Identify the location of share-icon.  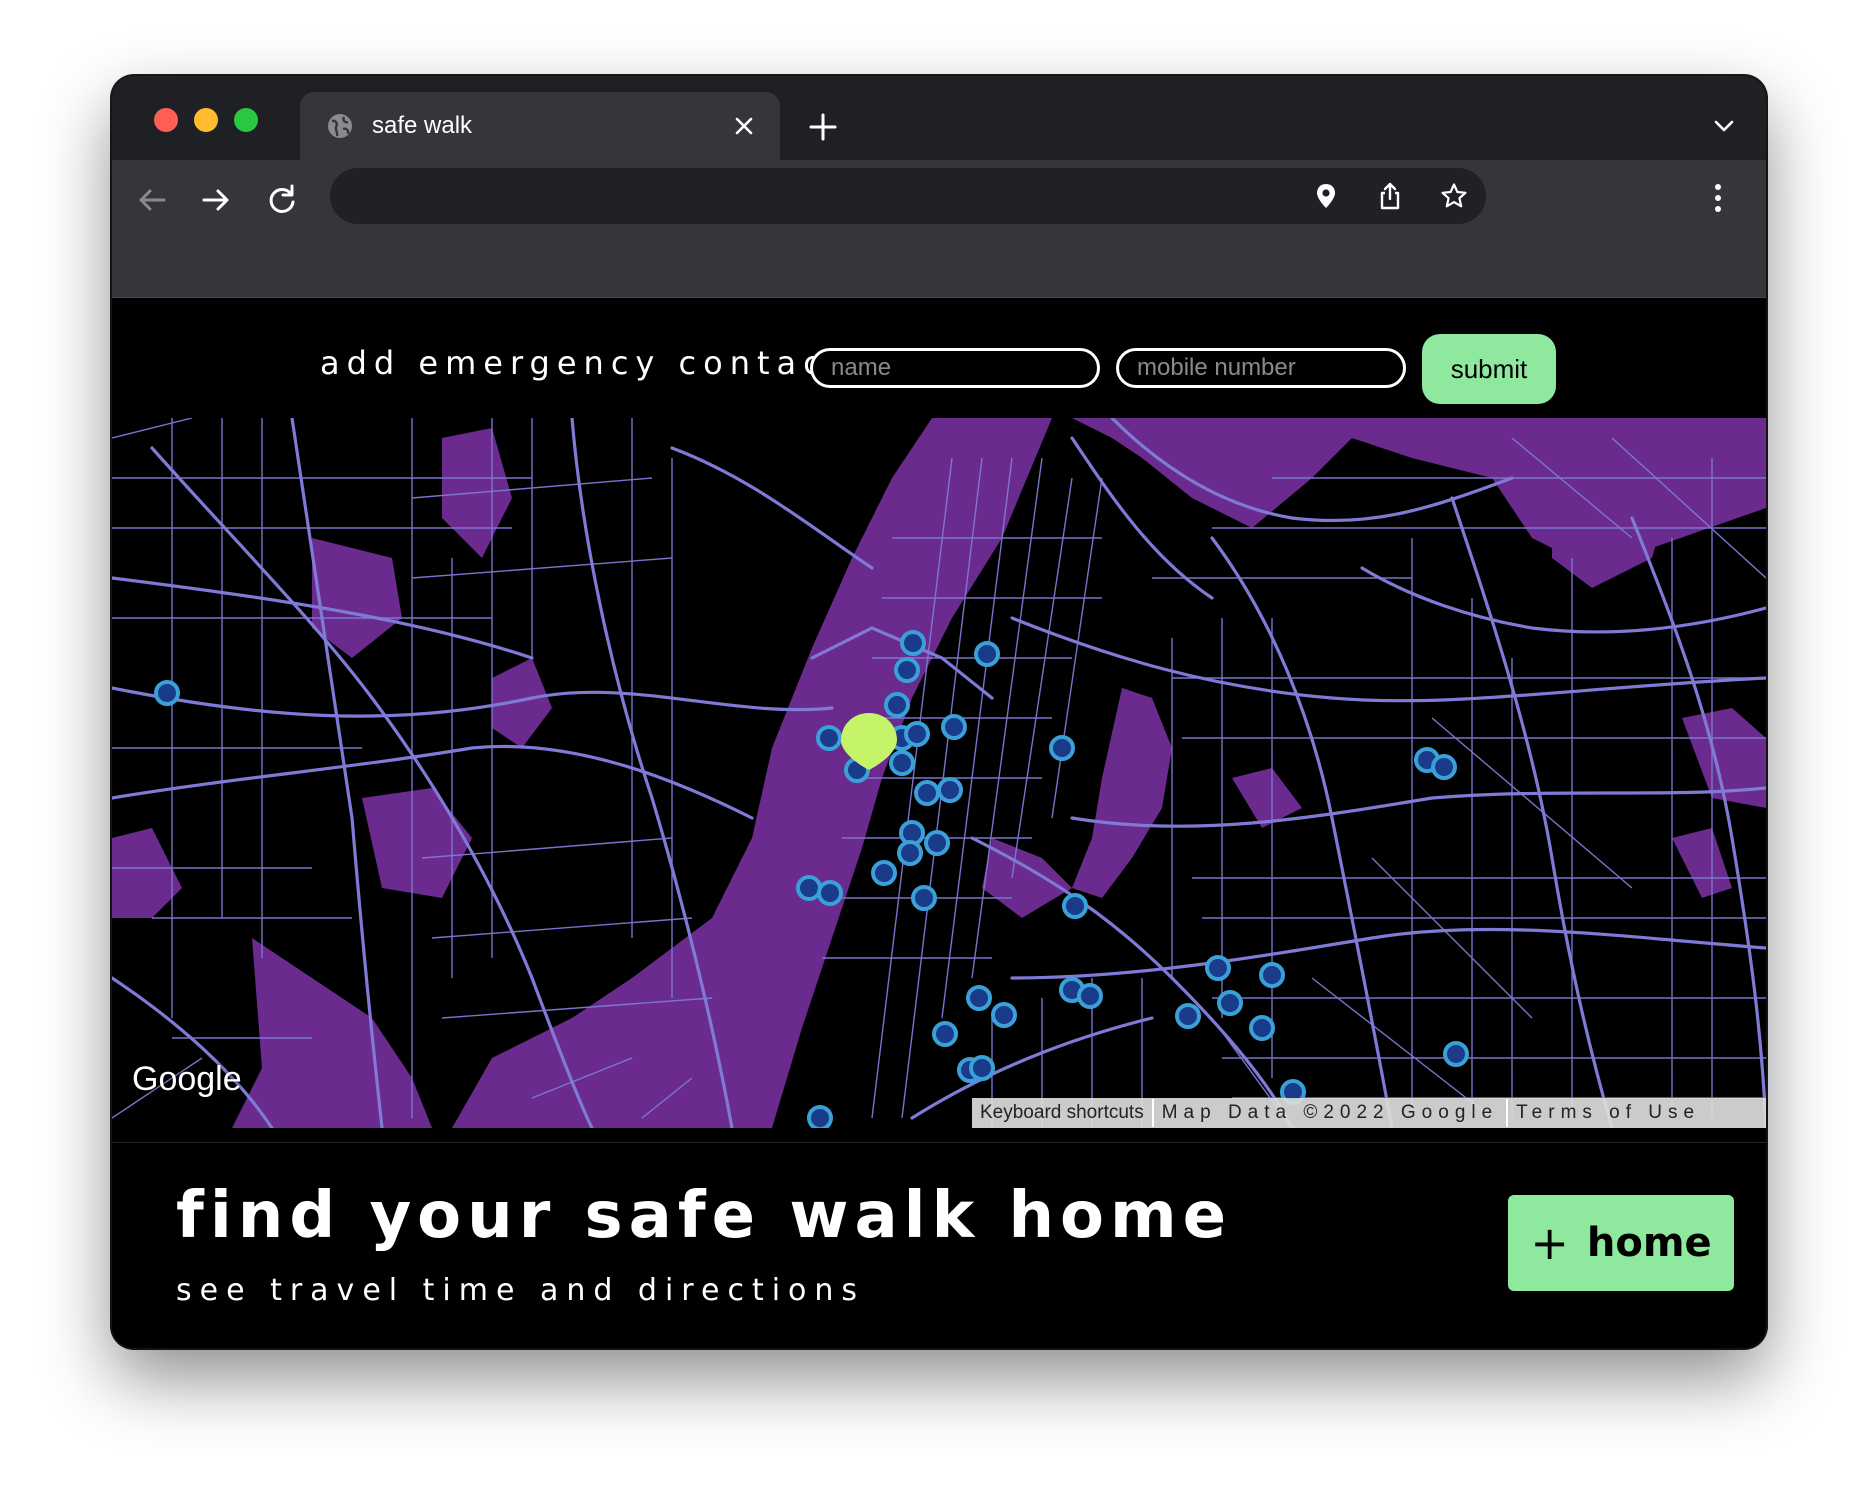
(1390, 196).